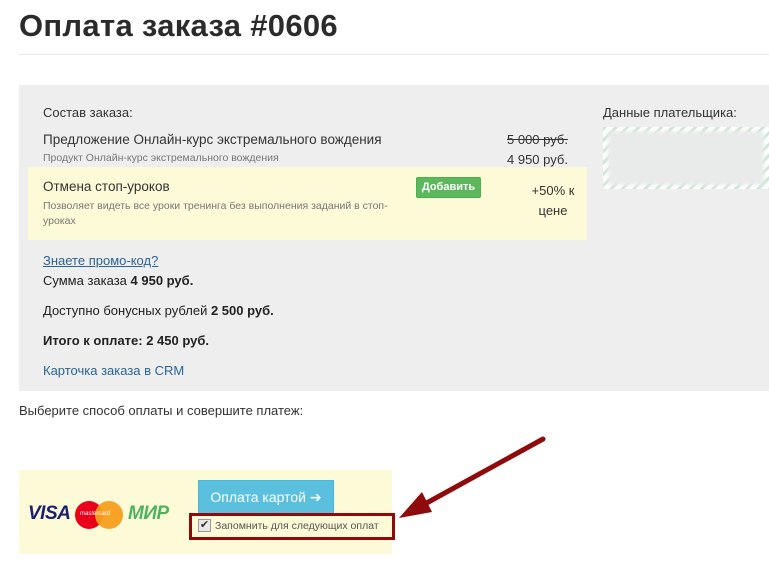 The height and width of the screenshot is (569, 769). I want to click on payer-data-redacted, so click(686, 158).